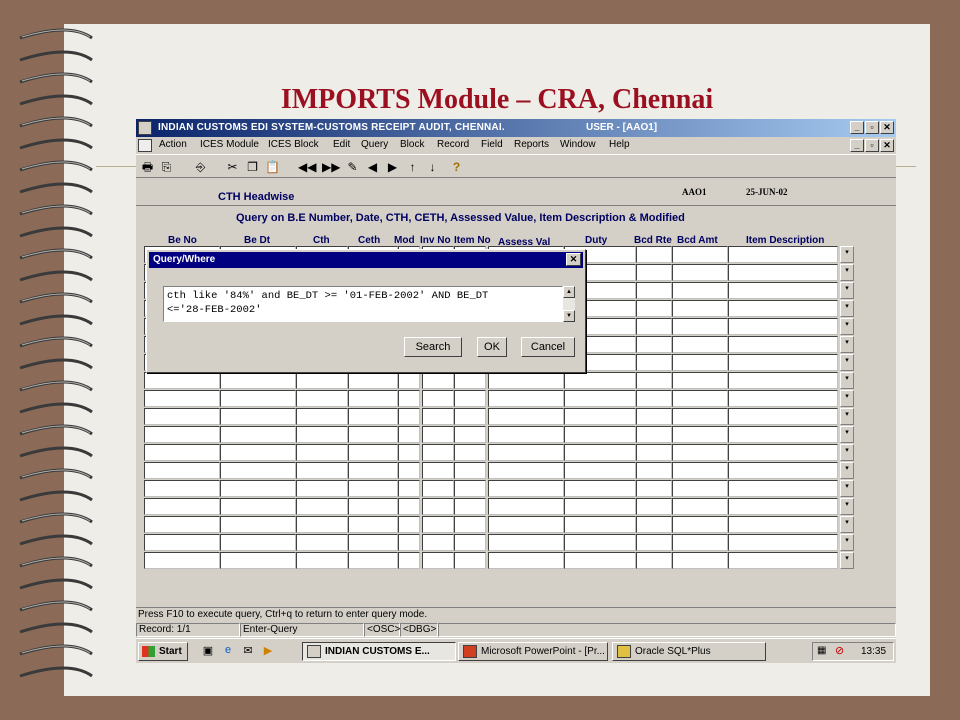 This screenshot has width=960, height=720. What do you see at coordinates (272, 167) in the screenshot?
I see `paste-icon: 📋` at bounding box center [272, 167].